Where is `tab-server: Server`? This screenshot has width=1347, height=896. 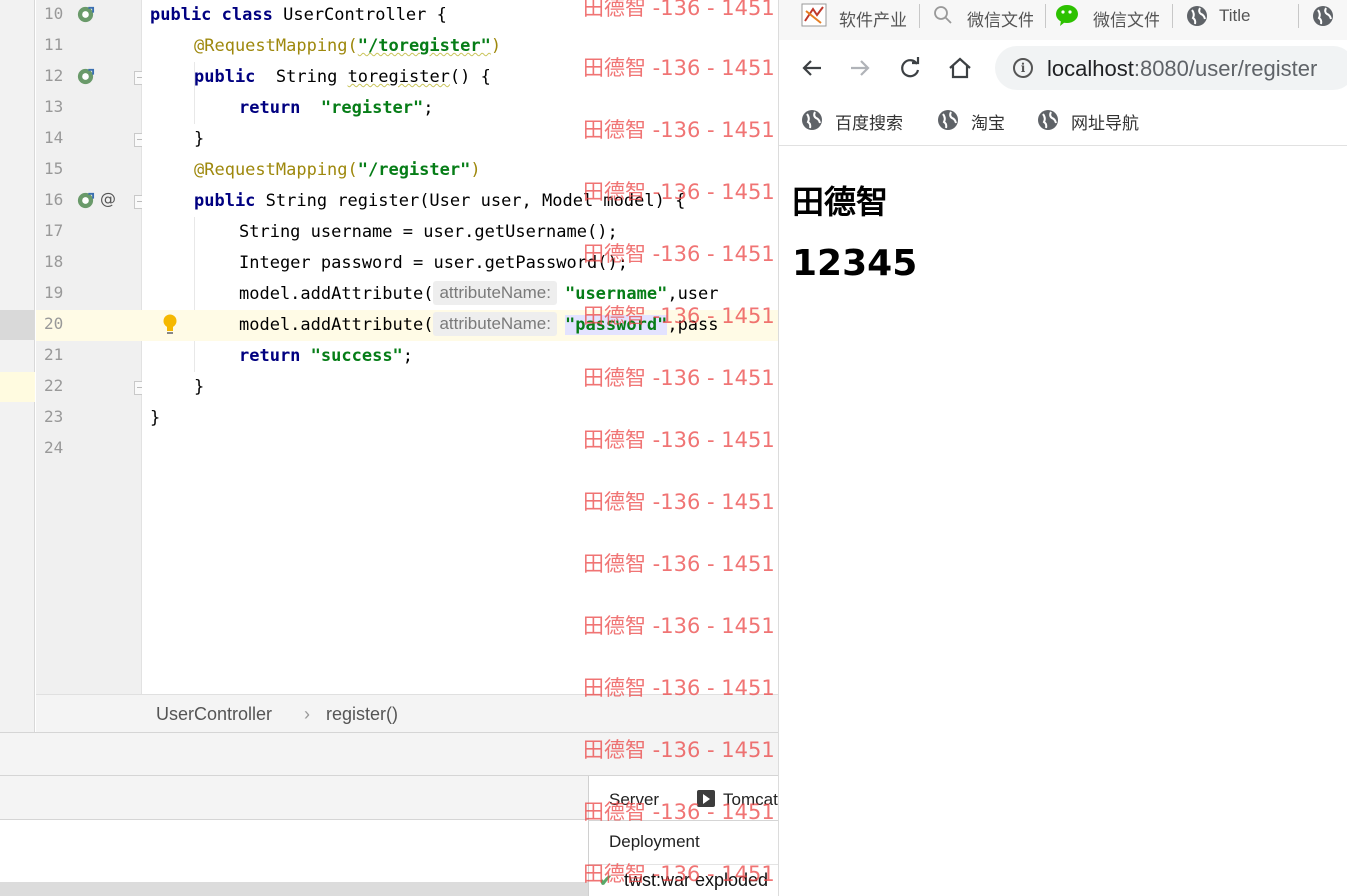 tab-server: Server is located at coordinates (634, 800).